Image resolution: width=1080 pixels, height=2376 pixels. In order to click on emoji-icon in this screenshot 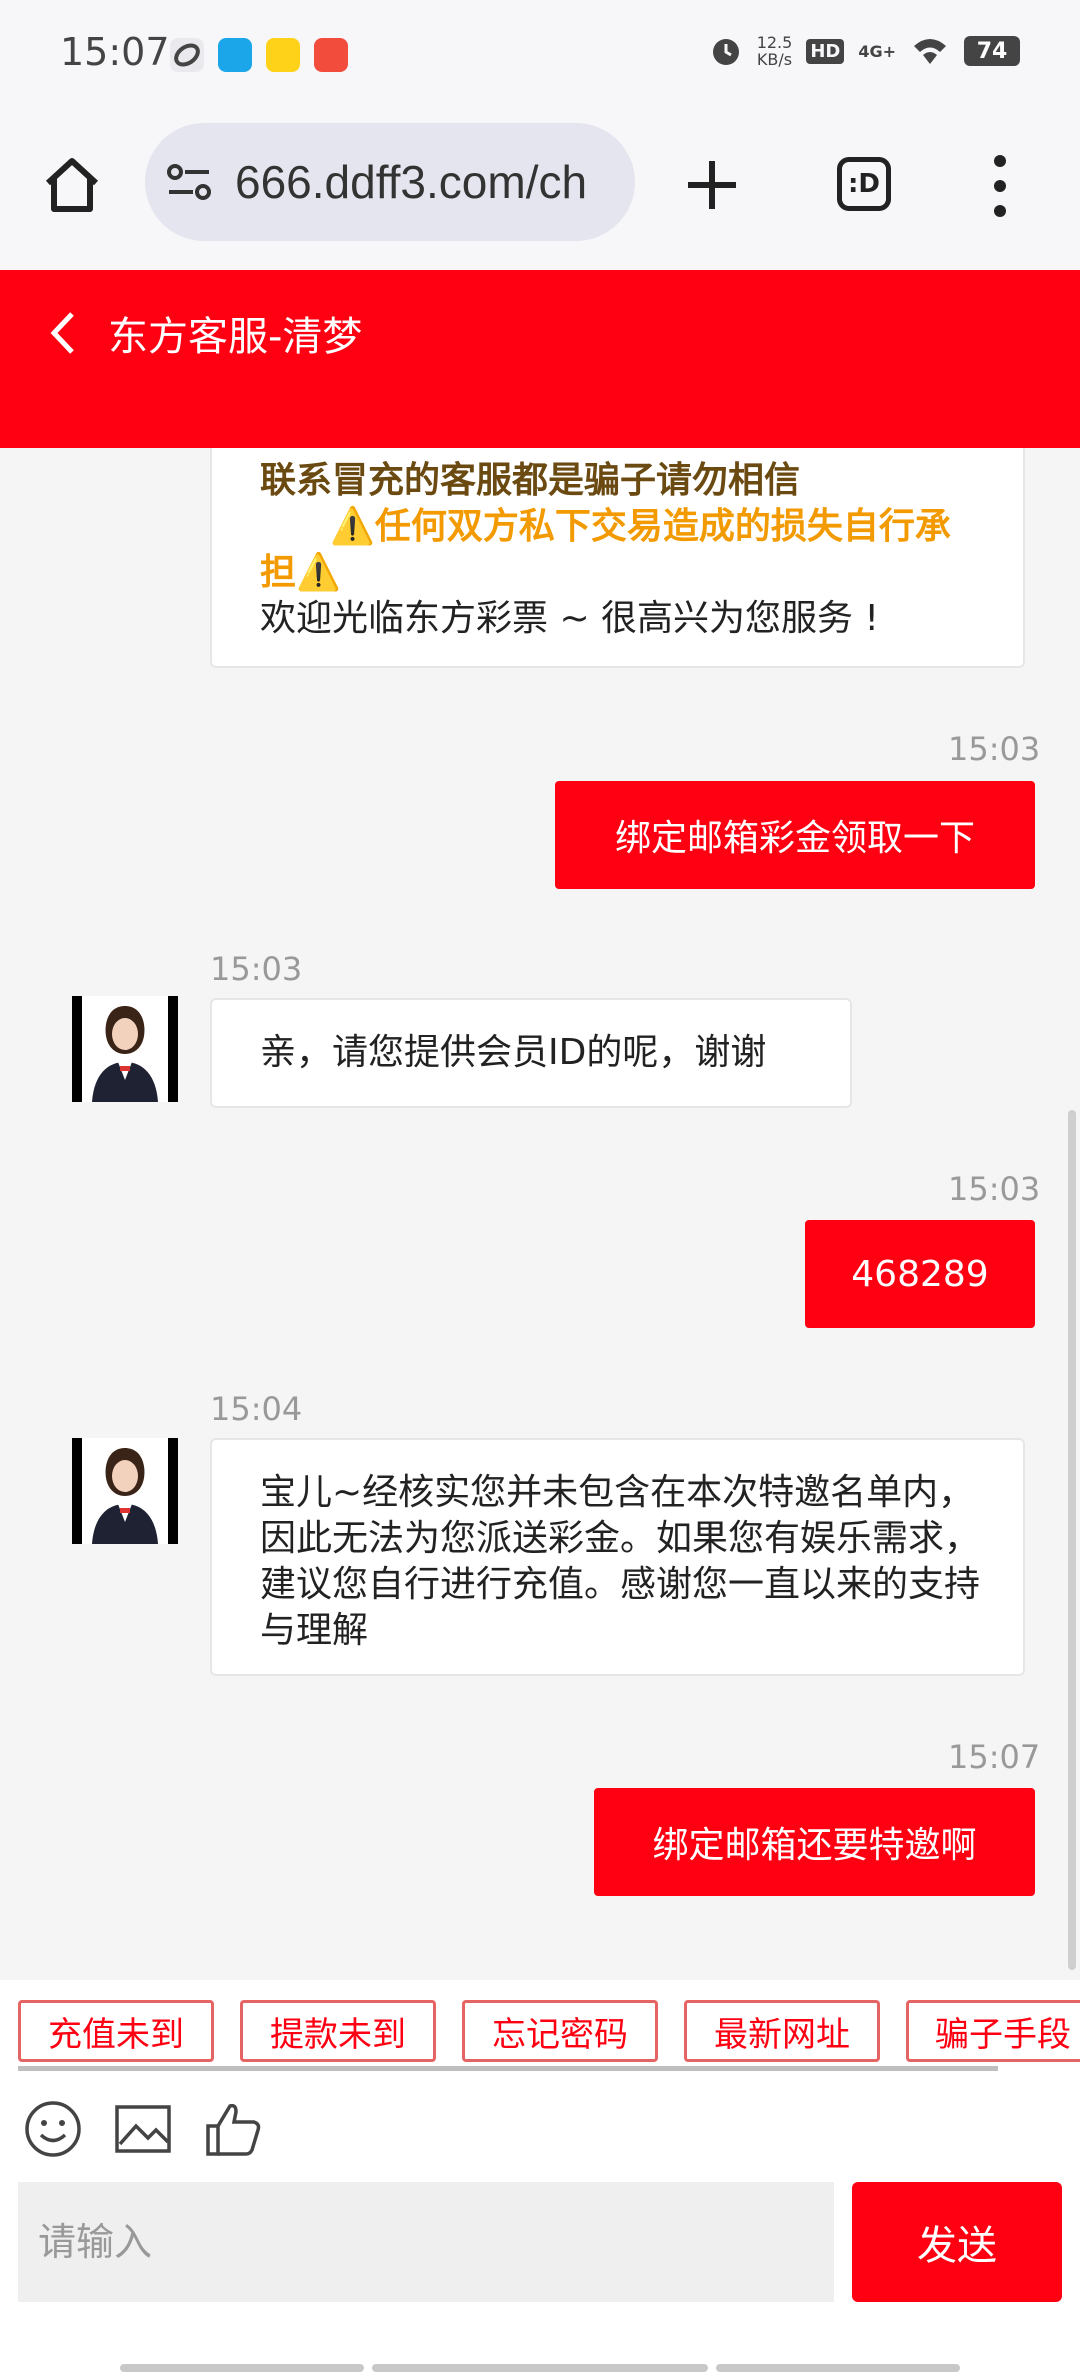, I will do `click(53, 2129)`.